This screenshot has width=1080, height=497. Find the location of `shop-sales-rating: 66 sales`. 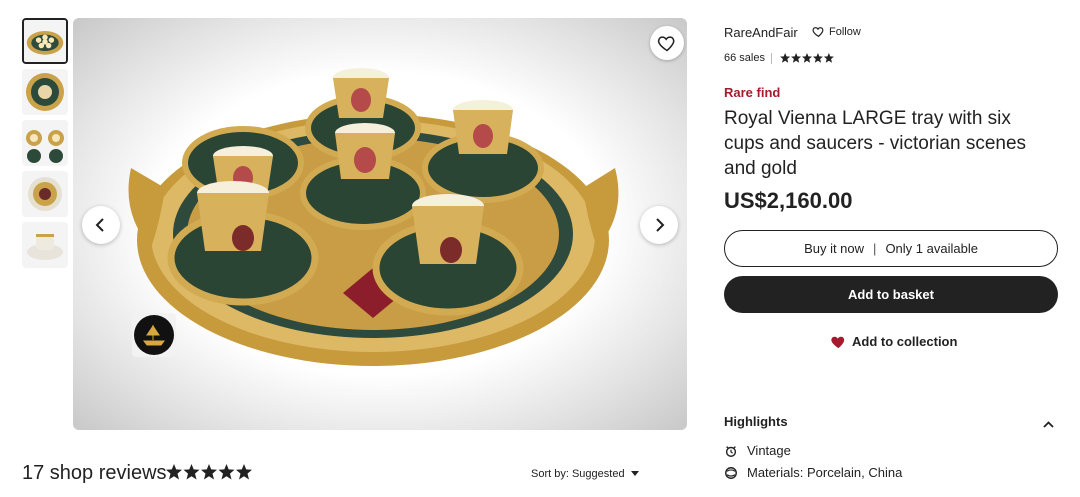

shop-sales-rating: 66 sales is located at coordinates (780, 58).